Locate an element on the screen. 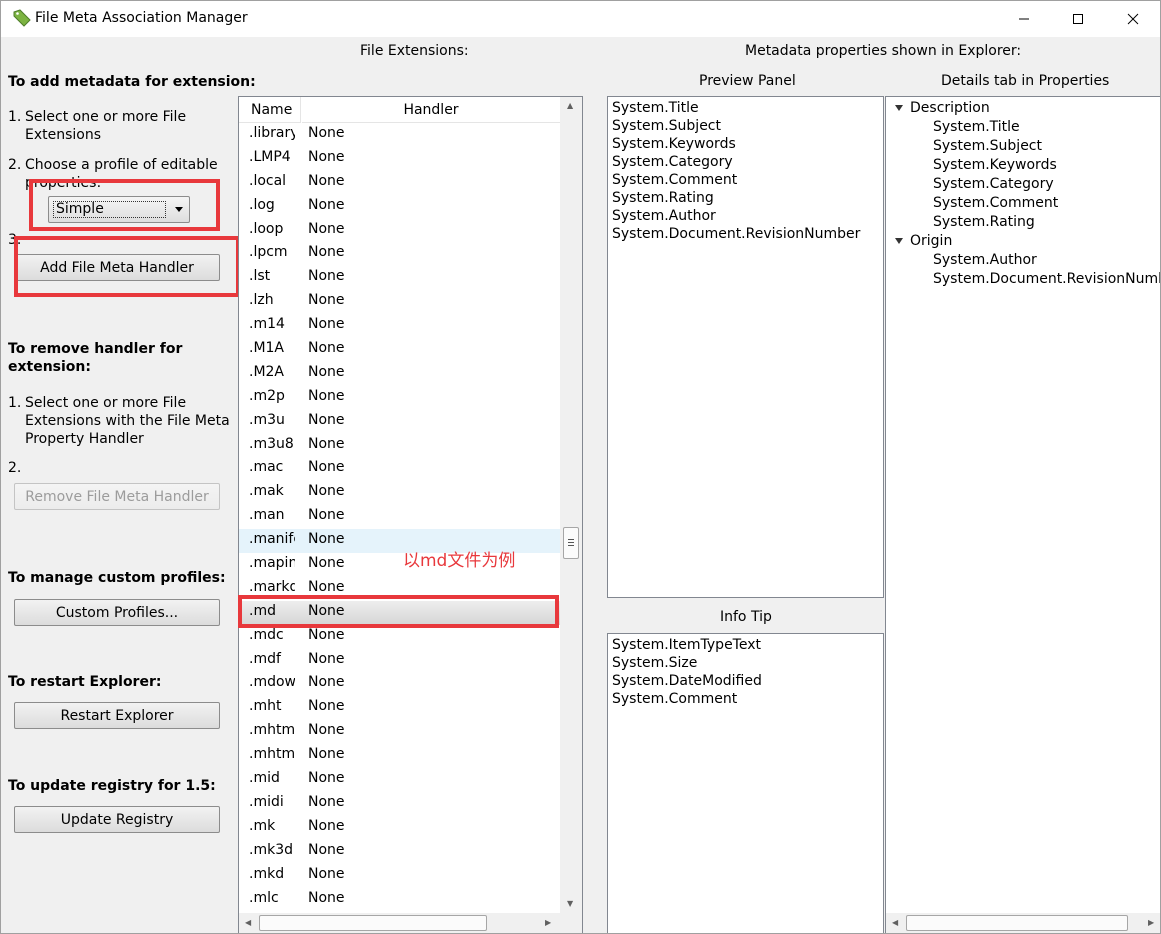 The height and width of the screenshot is (934, 1161). table-row: .local None is located at coordinates (399, 183).